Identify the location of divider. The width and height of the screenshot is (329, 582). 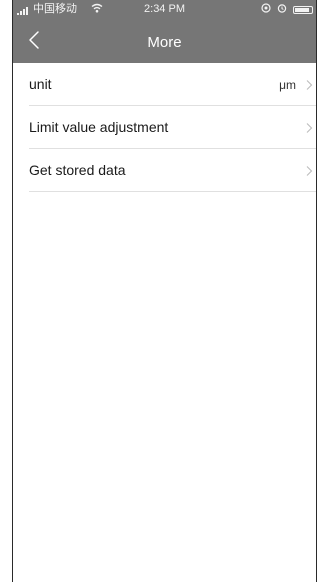
(172, 191).